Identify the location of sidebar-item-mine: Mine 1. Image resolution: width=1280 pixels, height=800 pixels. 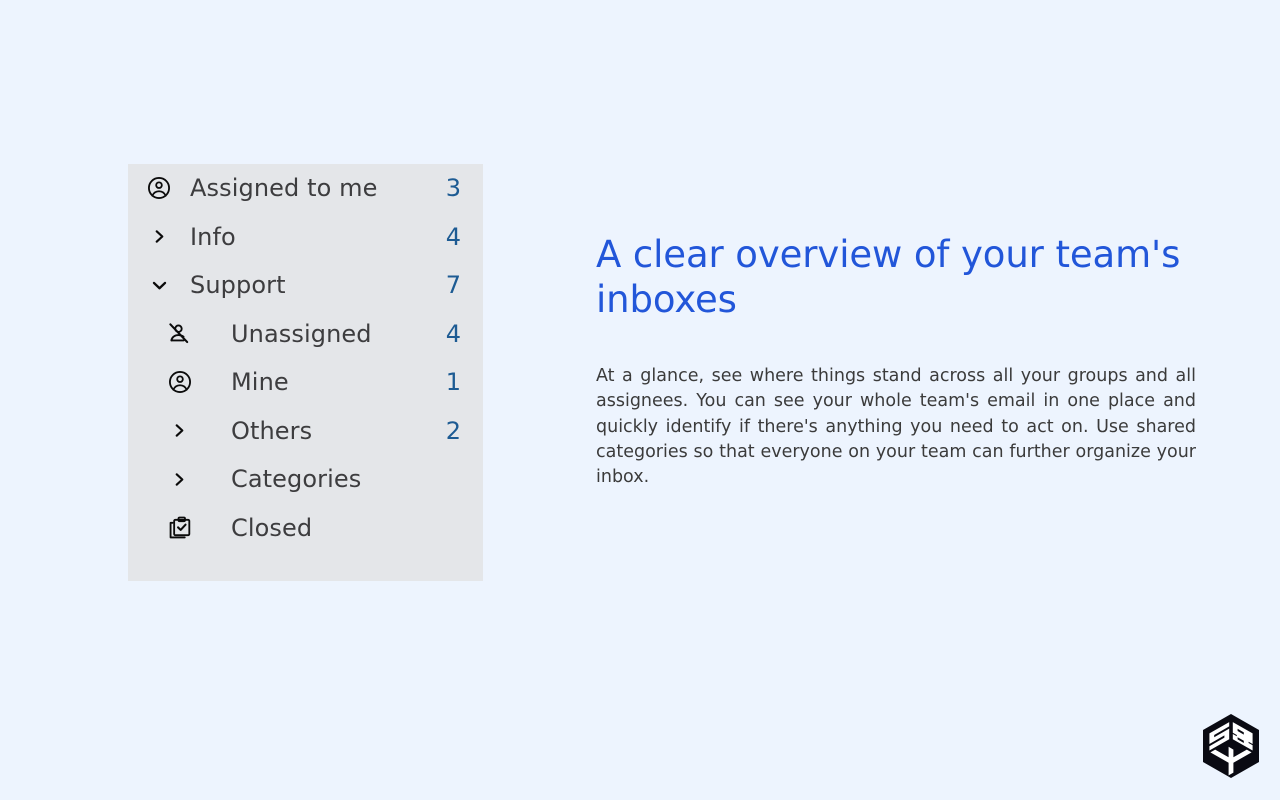
(305, 382).